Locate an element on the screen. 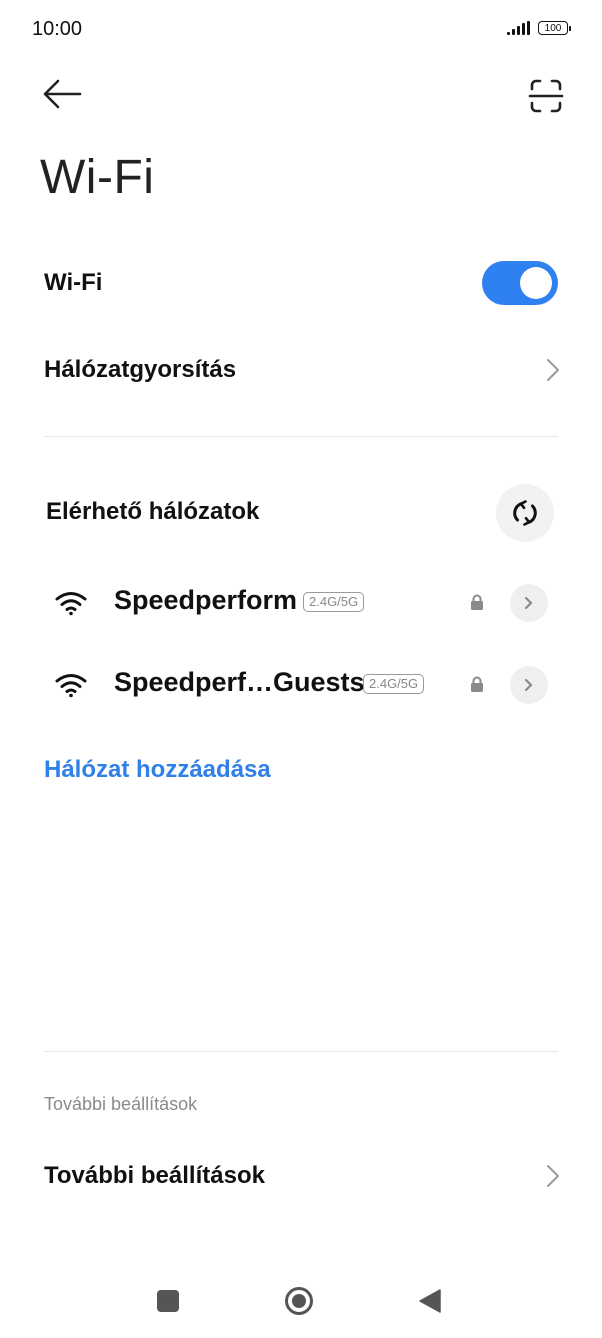  add-network-link: Hálózat hozzáadása is located at coordinates (157, 770).